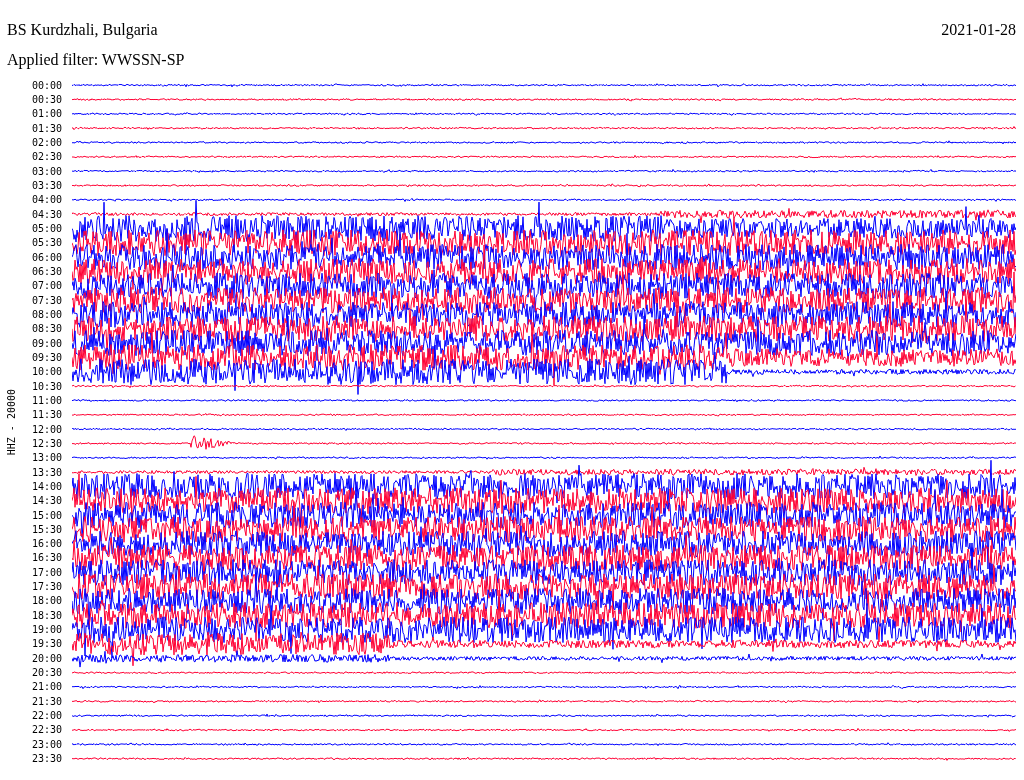  I want to click on station-title: BS Kurdzhali, Bulgaria, so click(82, 30).